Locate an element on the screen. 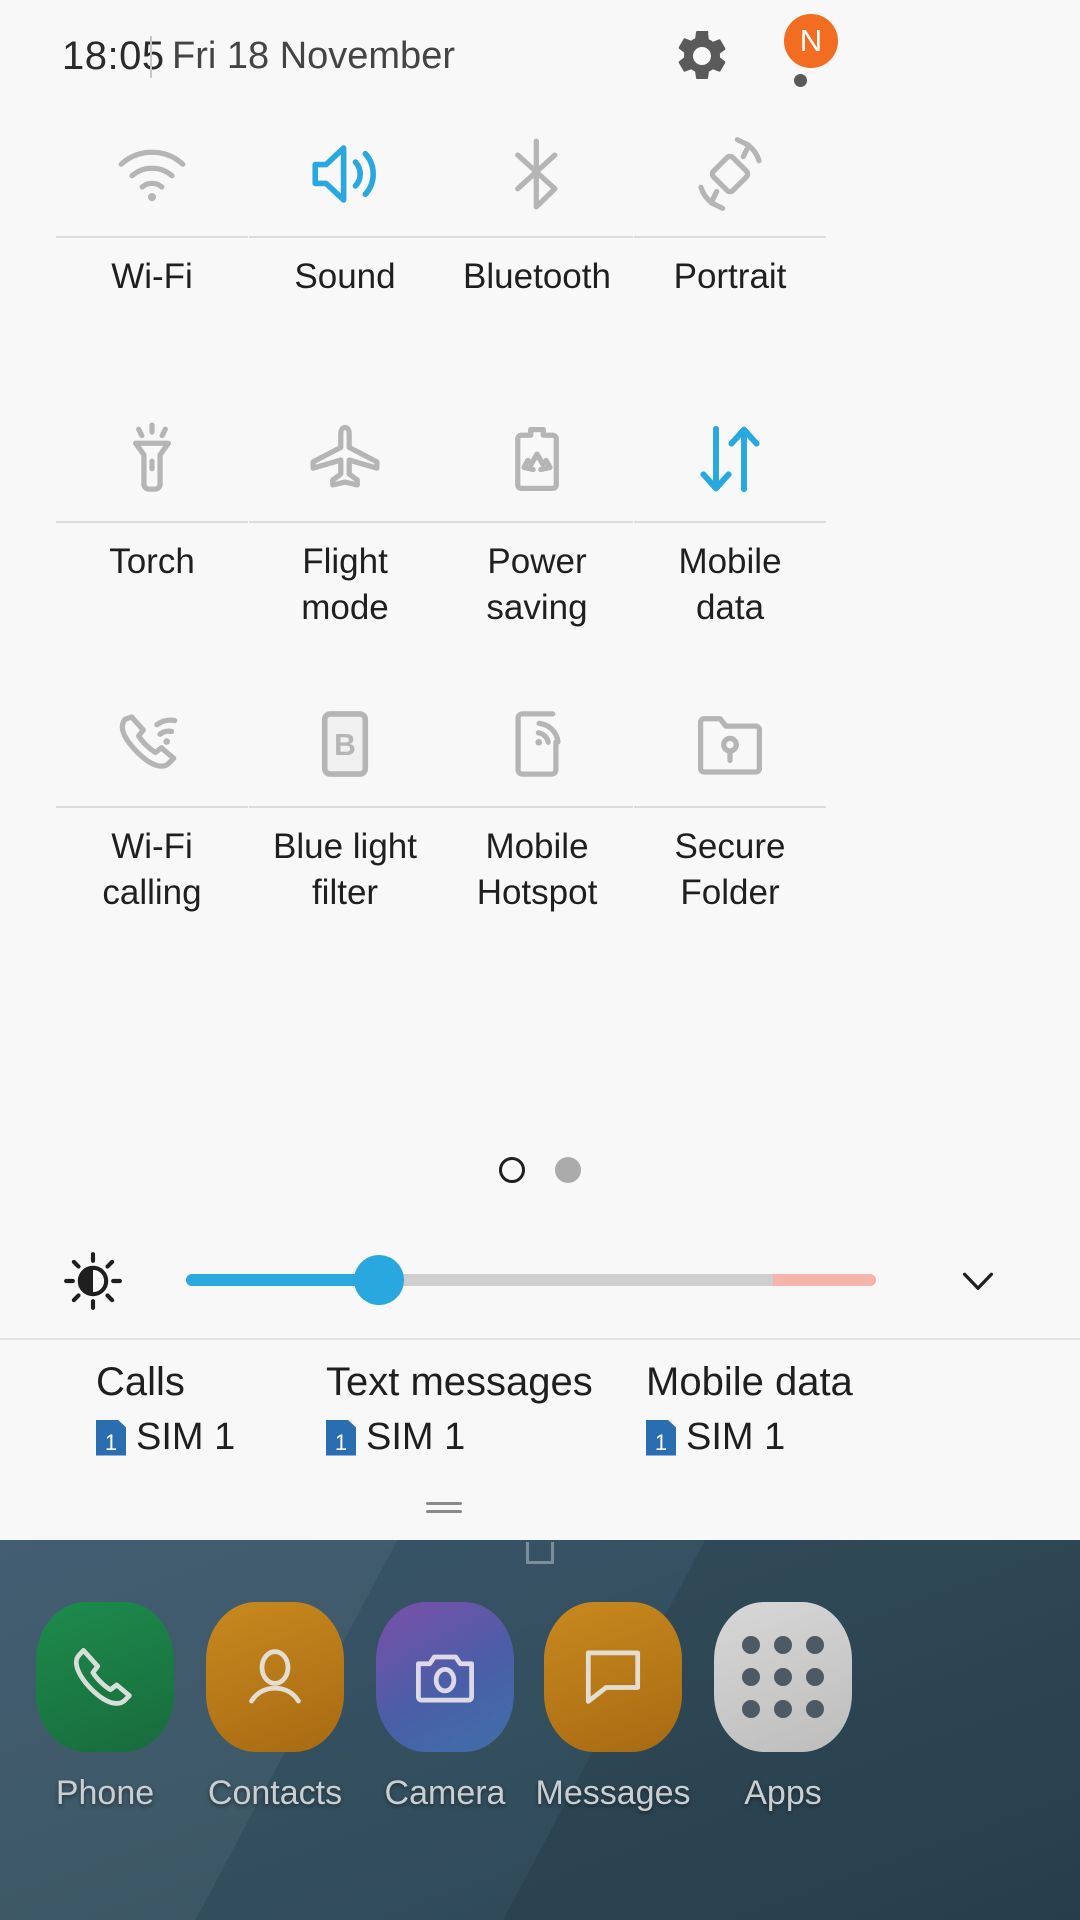 The width and height of the screenshot is (1080, 1920). sim-setting-title: Mobile data is located at coordinates (749, 1382).